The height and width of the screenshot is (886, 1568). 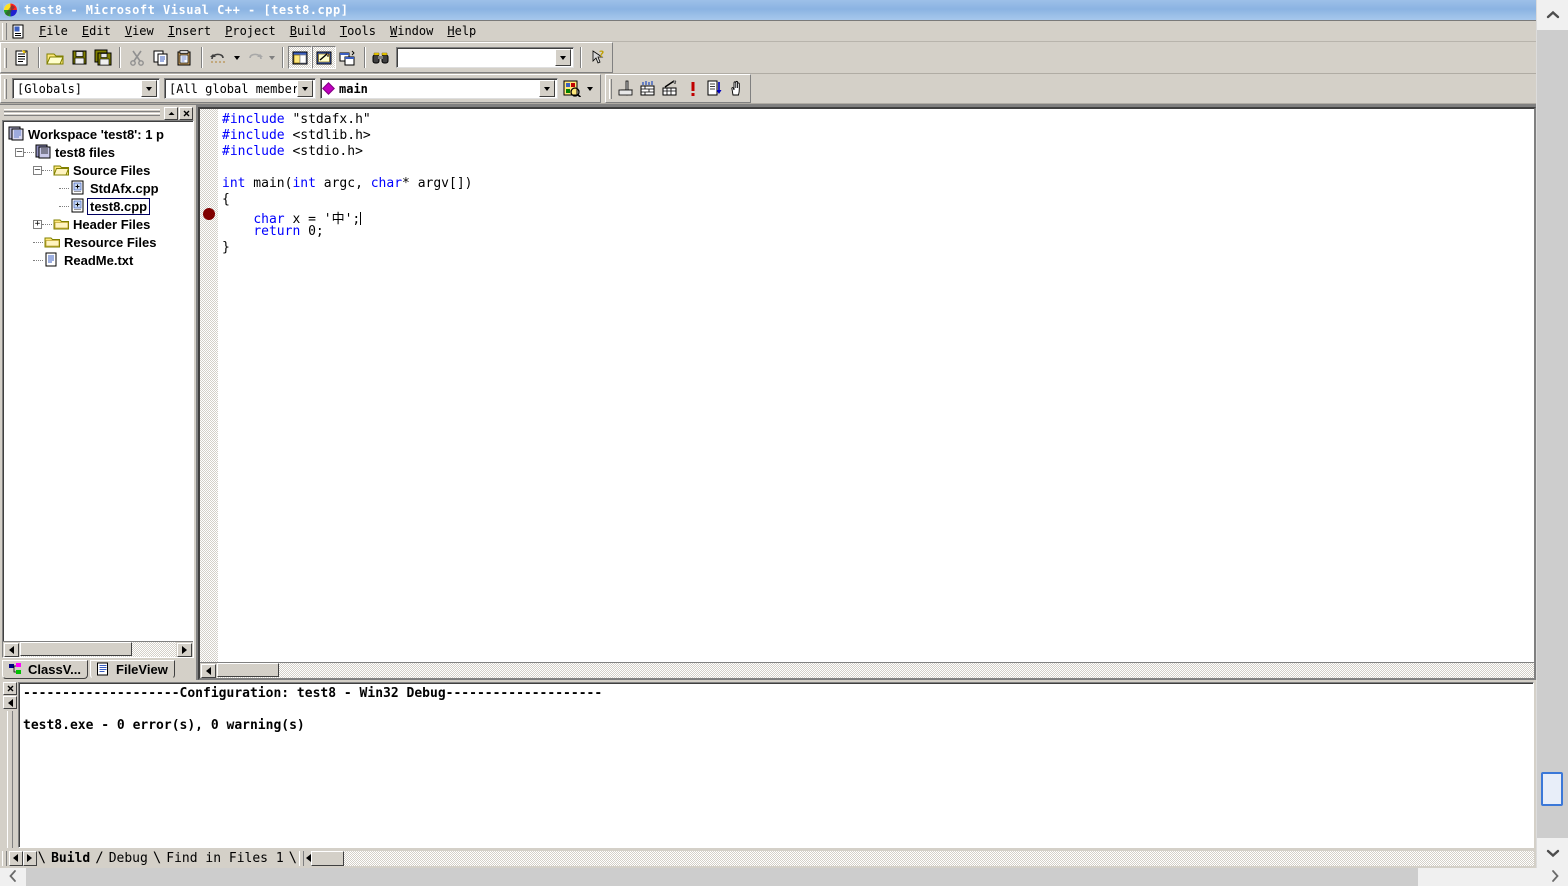 I want to click on editor-gutter, so click(x=209, y=385).